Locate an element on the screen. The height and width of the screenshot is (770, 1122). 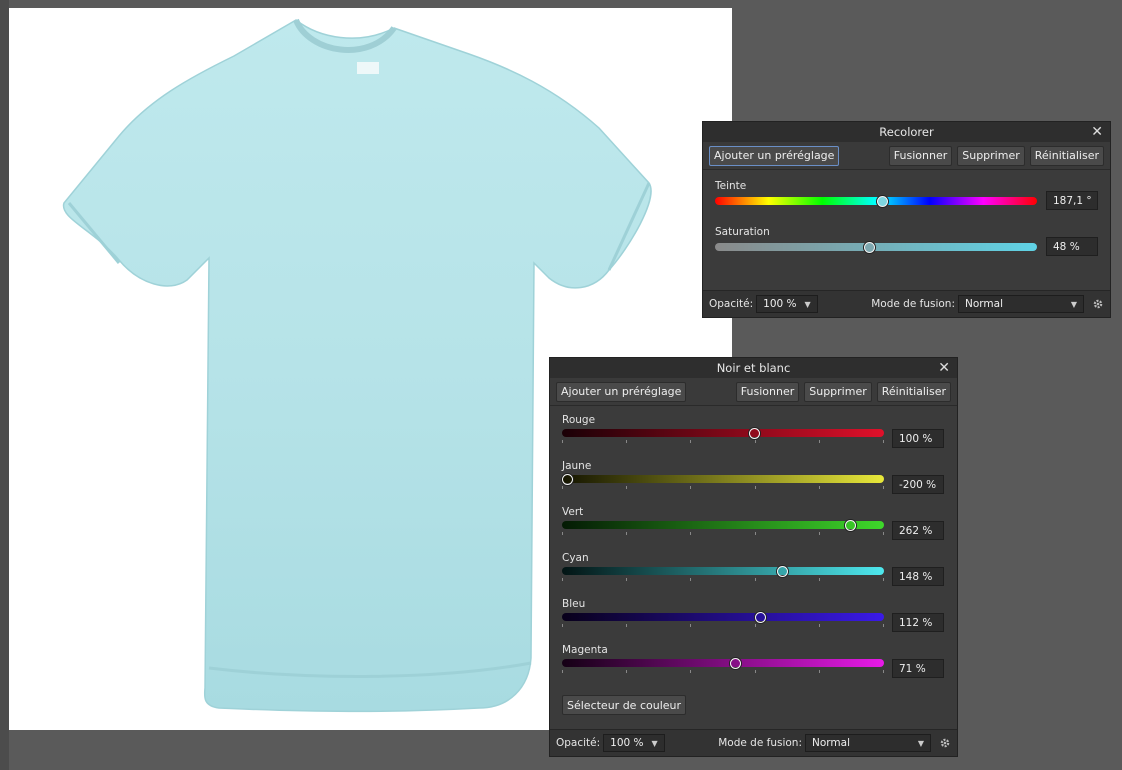
blend-mode-label: Mode de fusion: is located at coordinates (913, 304).